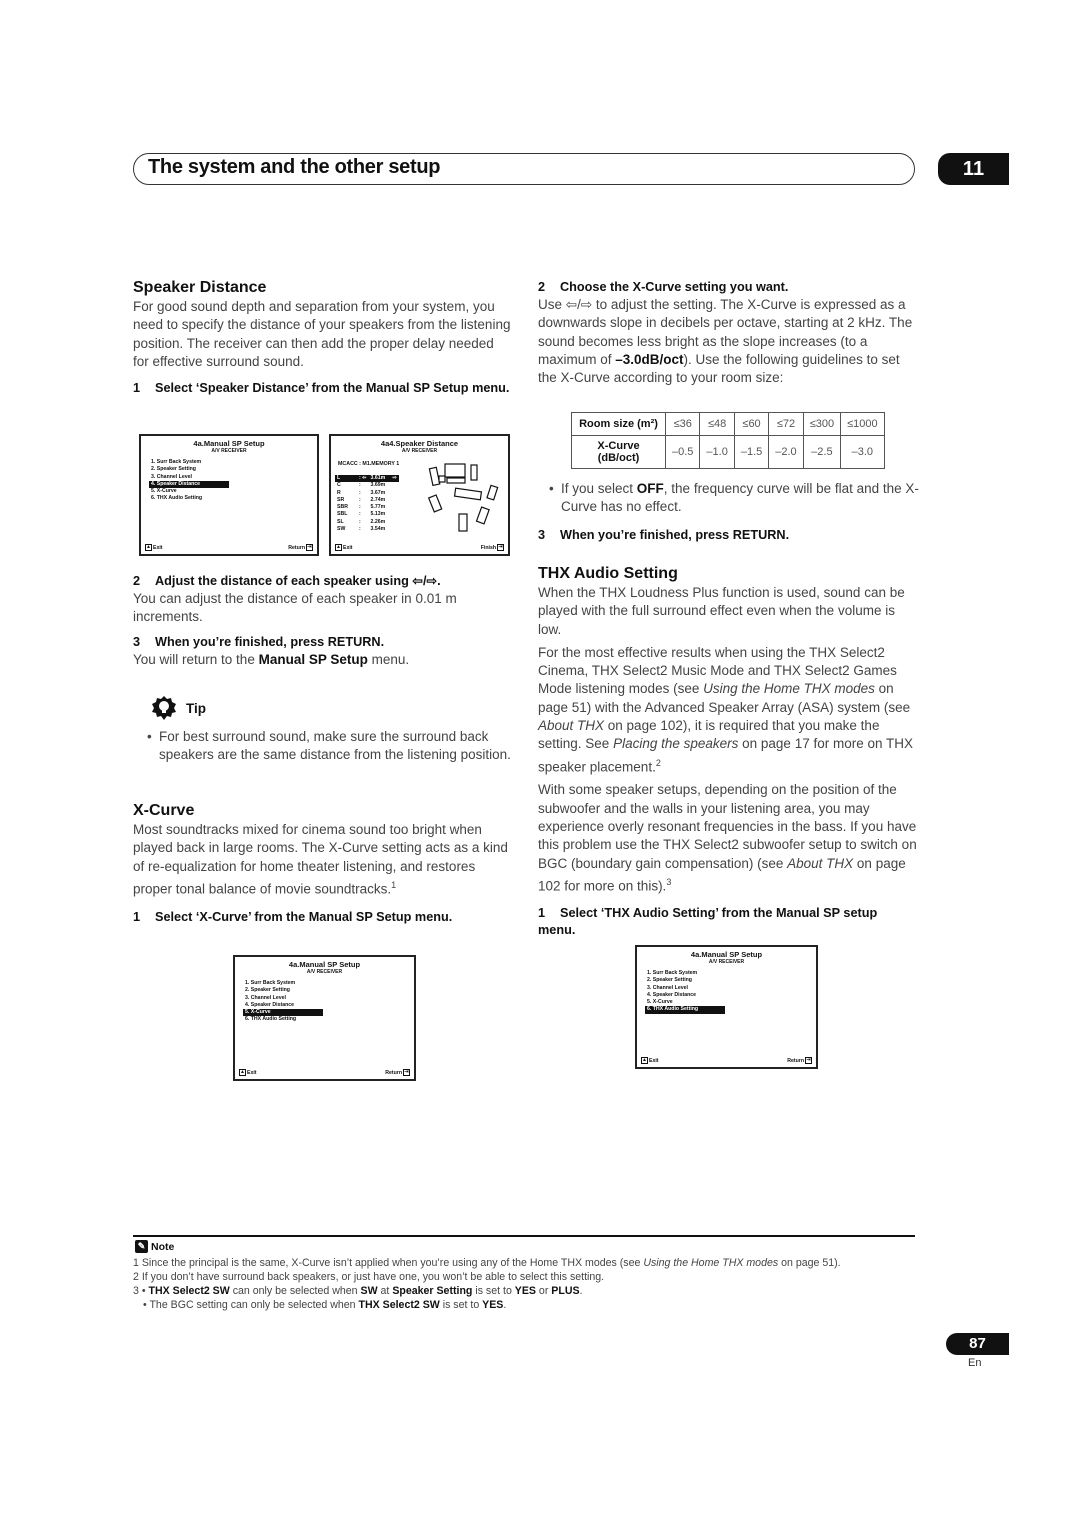  What do you see at coordinates (973, 169) in the screenshot?
I see `chapter-number-badge: 11` at bounding box center [973, 169].